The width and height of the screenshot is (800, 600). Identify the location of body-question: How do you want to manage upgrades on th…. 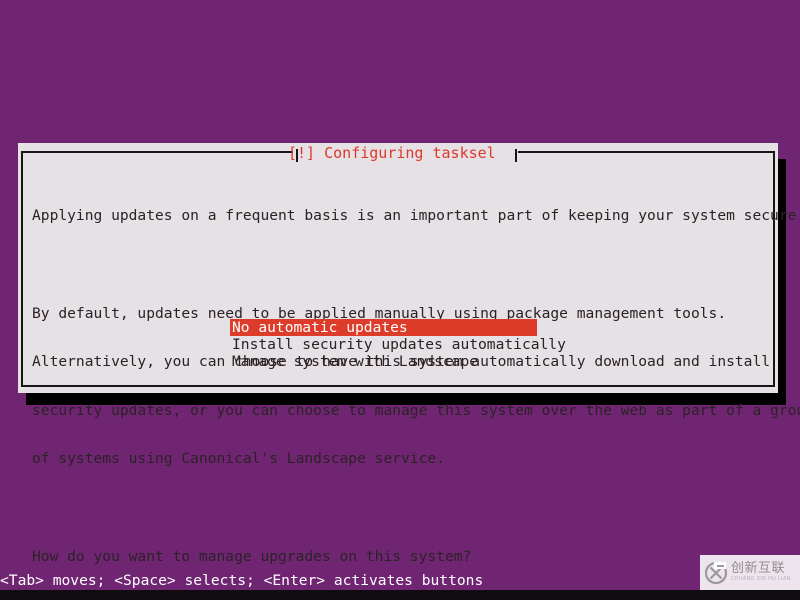
(252, 556).